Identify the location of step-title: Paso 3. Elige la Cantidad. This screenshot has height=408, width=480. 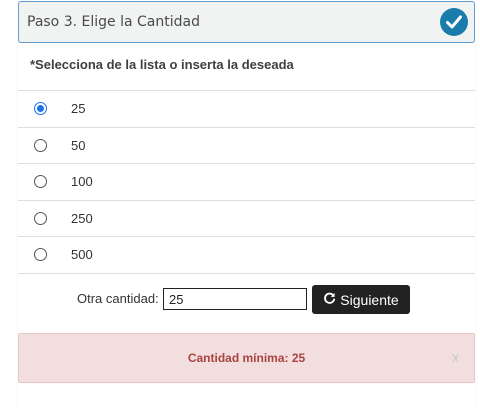
(113, 22).